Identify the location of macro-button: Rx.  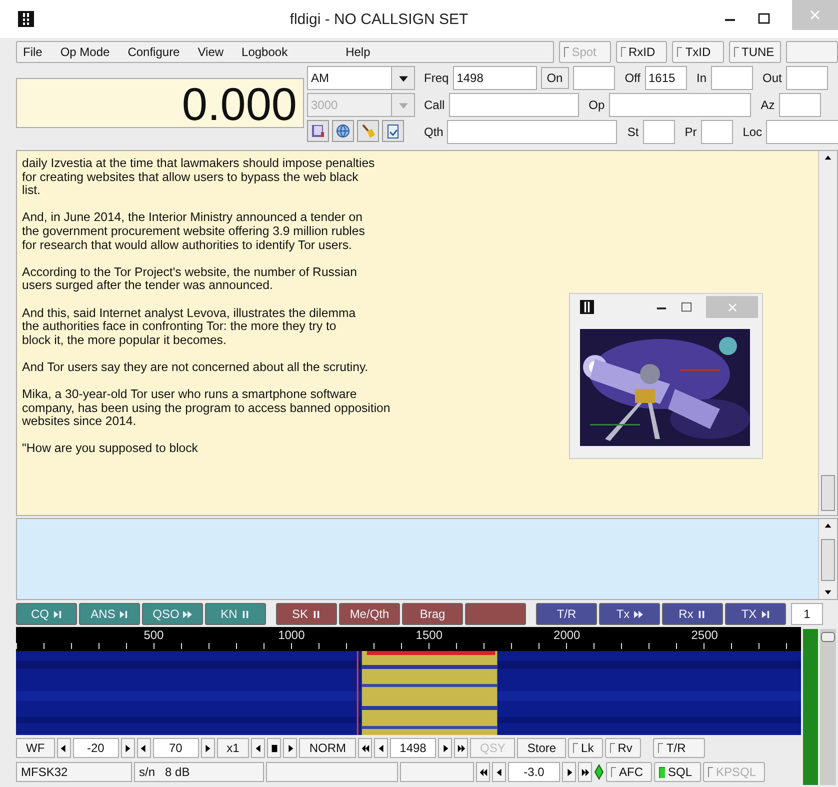
(692, 614).